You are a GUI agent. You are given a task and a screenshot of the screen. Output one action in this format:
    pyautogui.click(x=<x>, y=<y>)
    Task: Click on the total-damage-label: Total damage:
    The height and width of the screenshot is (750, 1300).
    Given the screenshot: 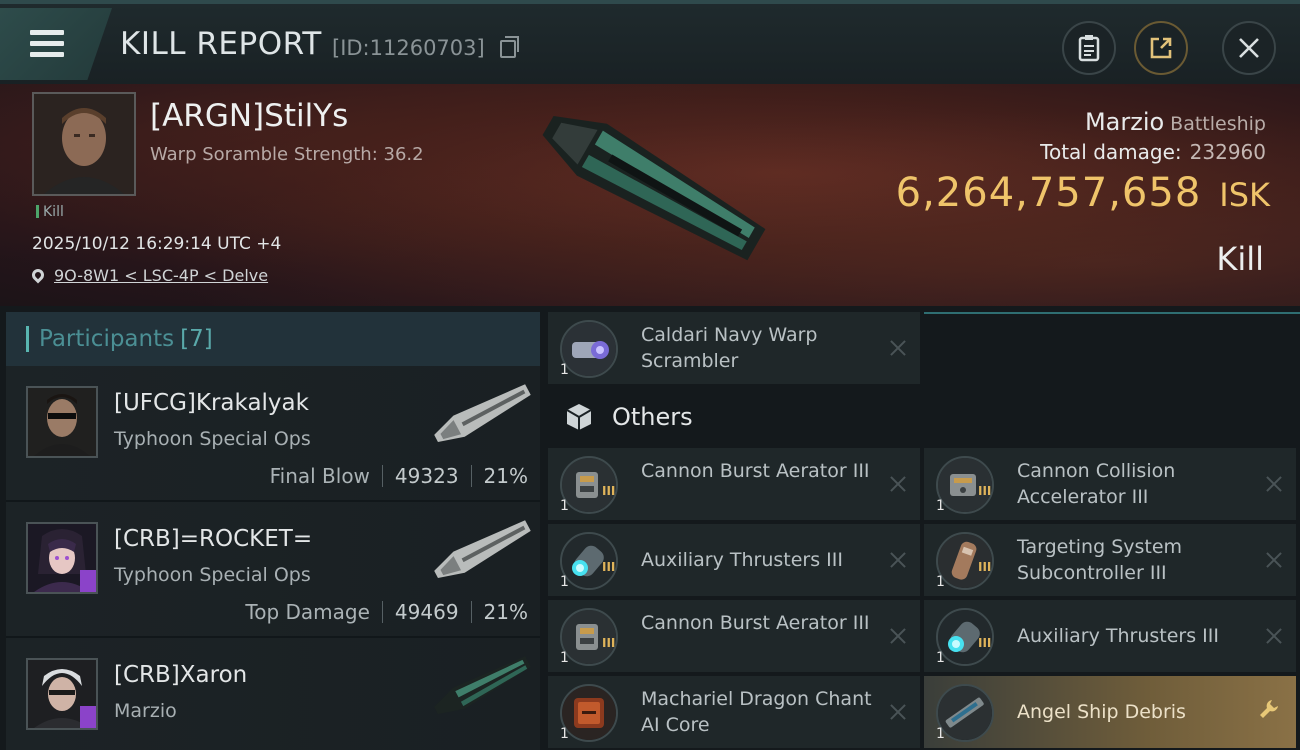 What is the action you would take?
    pyautogui.click(x=1111, y=152)
    